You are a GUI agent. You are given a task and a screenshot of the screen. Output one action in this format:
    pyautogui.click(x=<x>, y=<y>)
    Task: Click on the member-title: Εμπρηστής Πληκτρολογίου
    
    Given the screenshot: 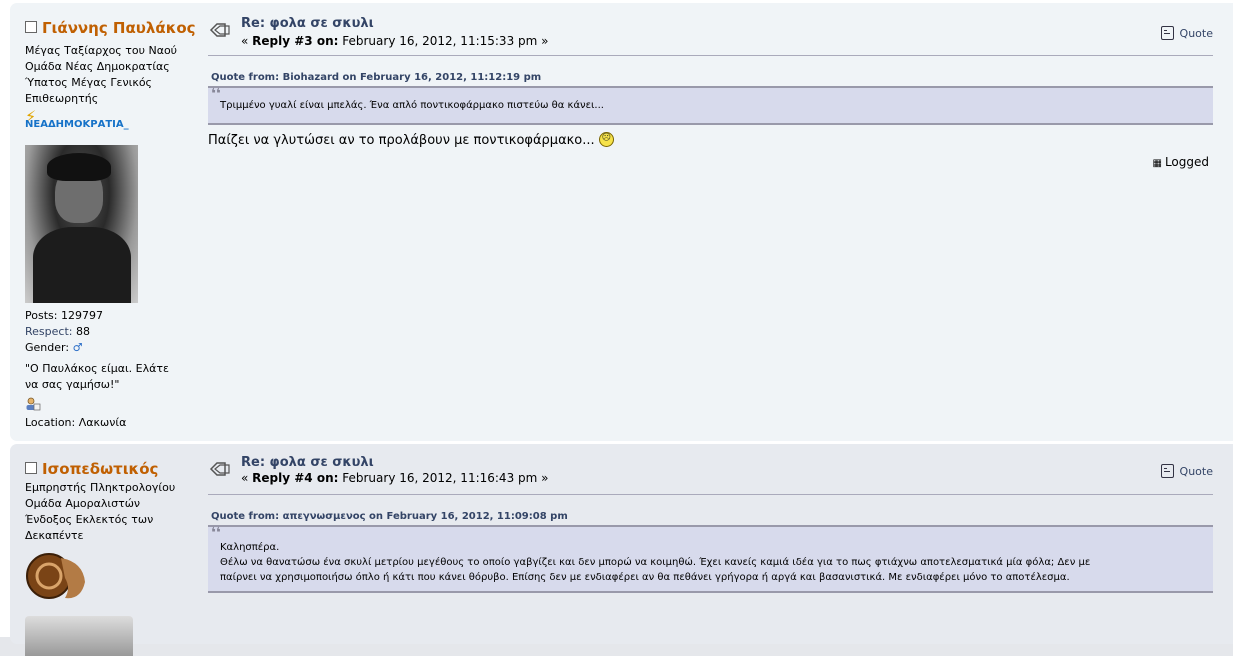 What is the action you would take?
    pyautogui.click(x=100, y=487)
    